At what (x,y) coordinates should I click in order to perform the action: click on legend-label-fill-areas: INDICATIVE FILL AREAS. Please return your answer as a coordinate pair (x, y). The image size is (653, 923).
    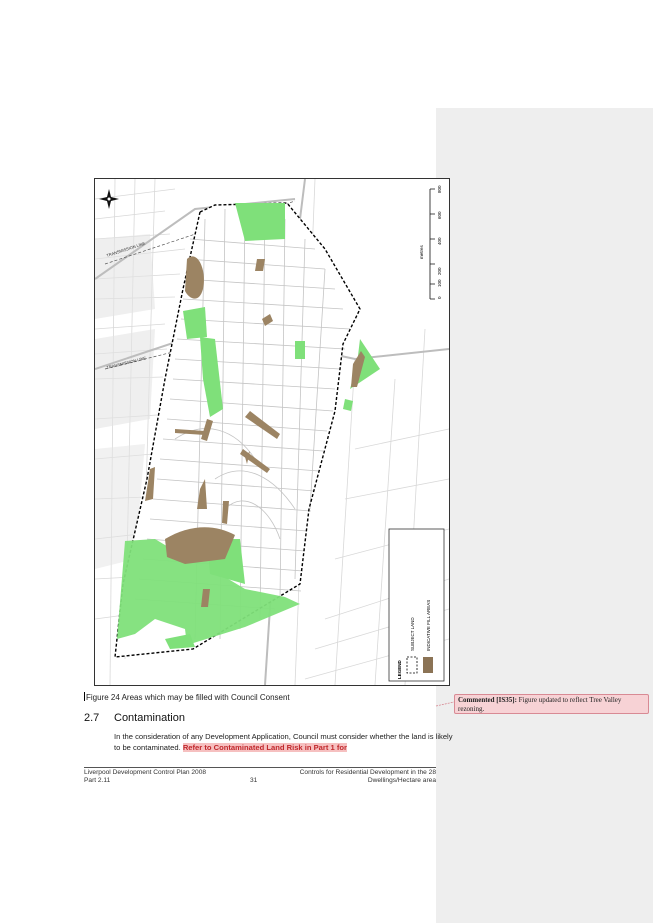
    Looking at the image, I should click on (428, 625).